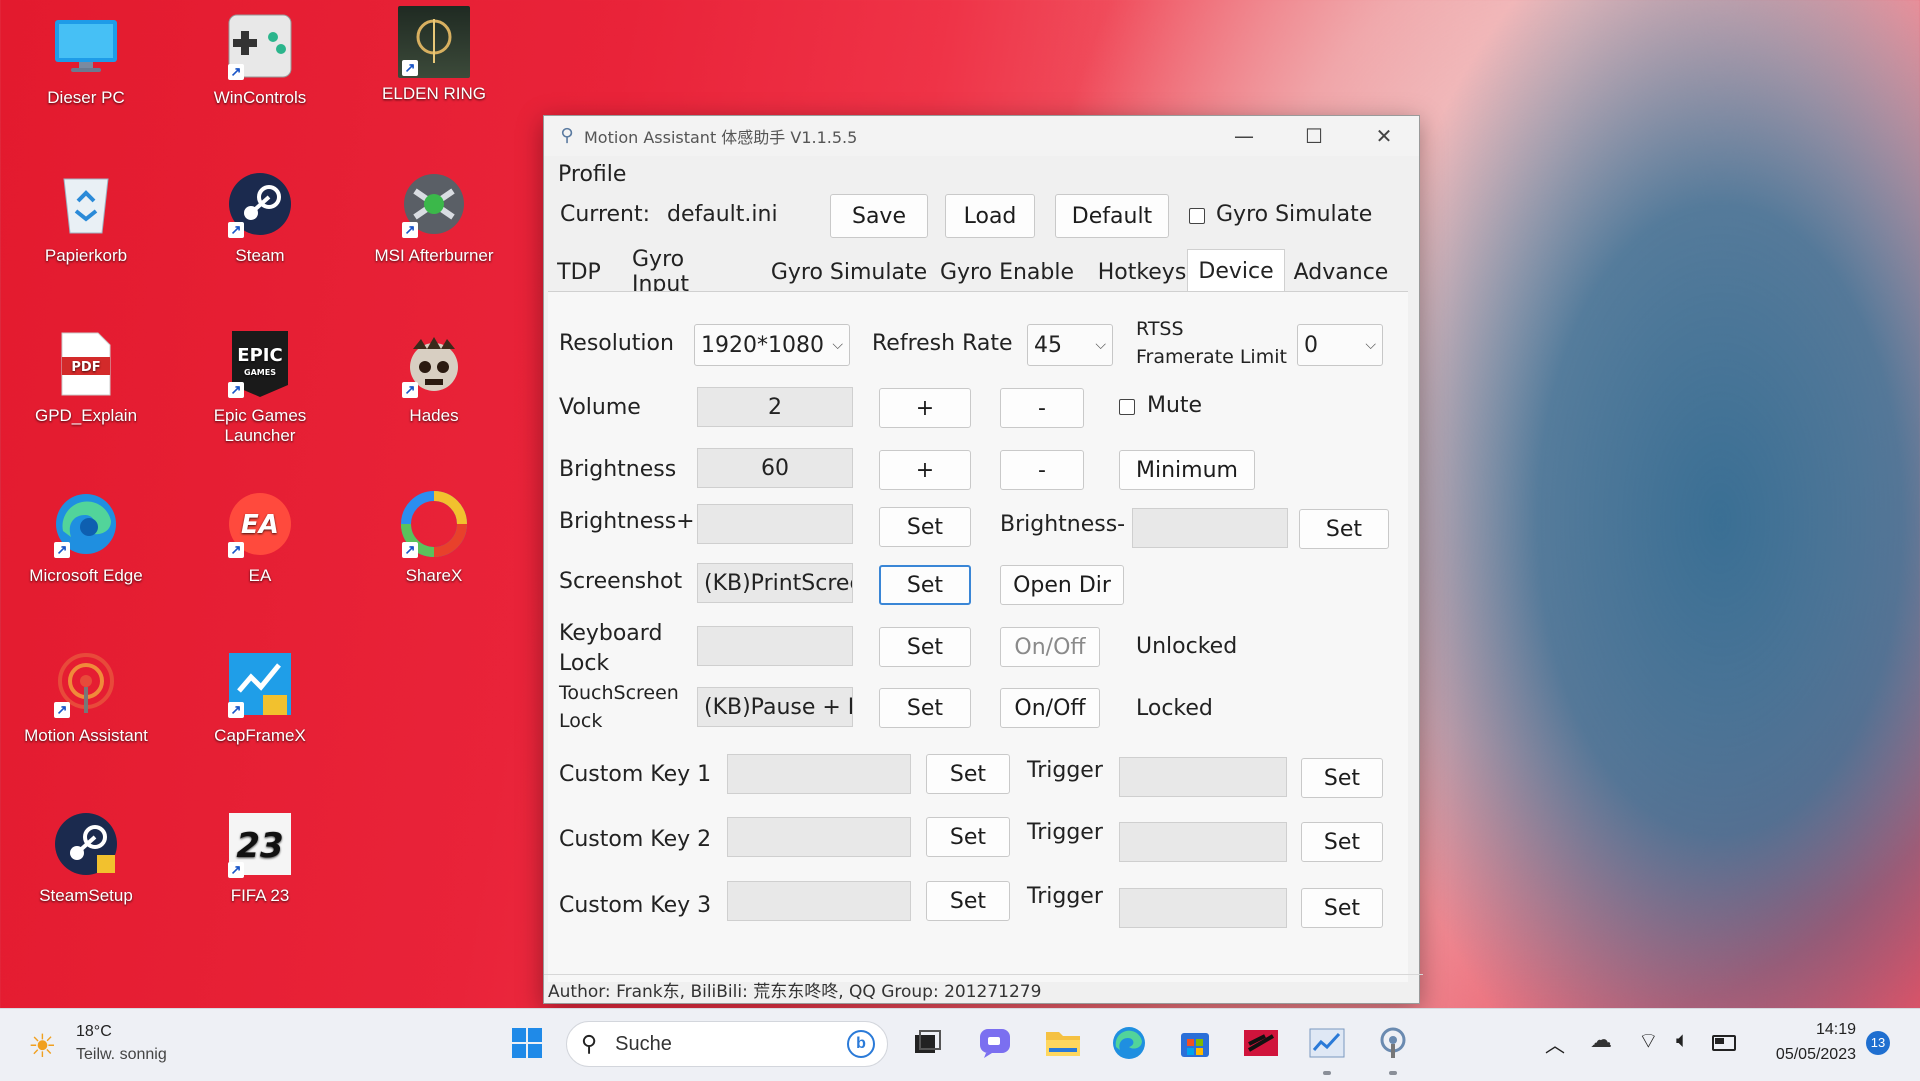 Image resolution: width=1920 pixels, height=1081 pixels. What do you see at coordinates (109, 1045) in the screenshot?
I see `weather-widget: ☀ 18°C Teilw. sonnig` at bounding box center [109, 1045].